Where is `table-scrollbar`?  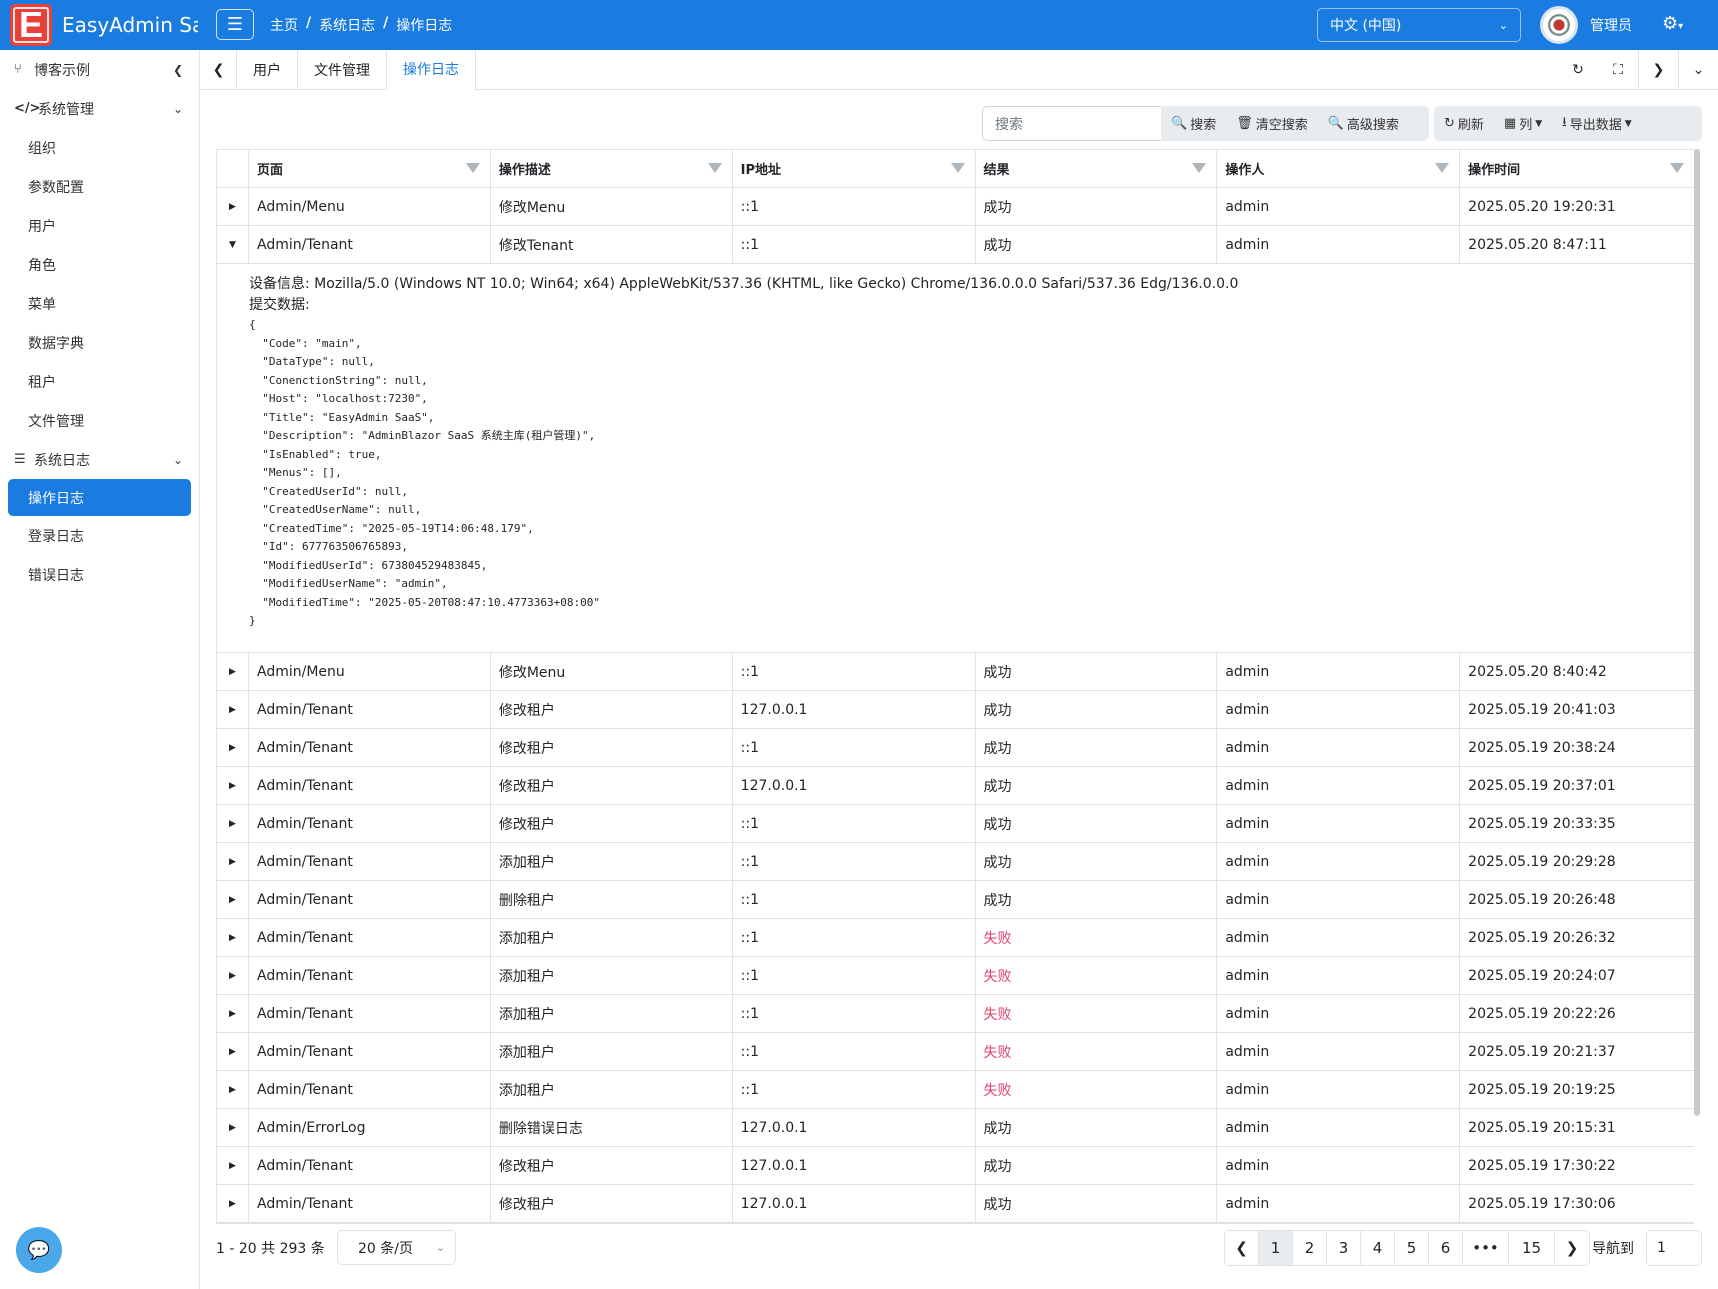 table-scrollbar is located at coordinates (1697, 632).